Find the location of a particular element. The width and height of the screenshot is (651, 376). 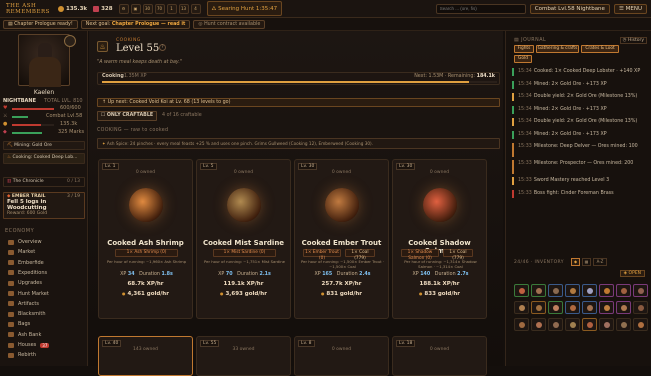

nav-item-overview: Overview is located at coordinates (25, 242).